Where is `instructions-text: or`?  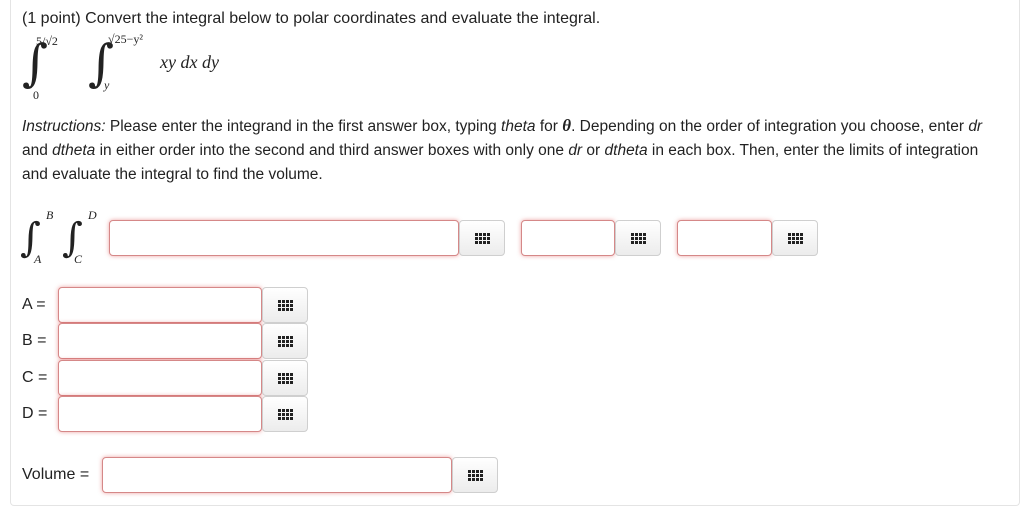
instructions-text: or is located at coordinates (593, 150).